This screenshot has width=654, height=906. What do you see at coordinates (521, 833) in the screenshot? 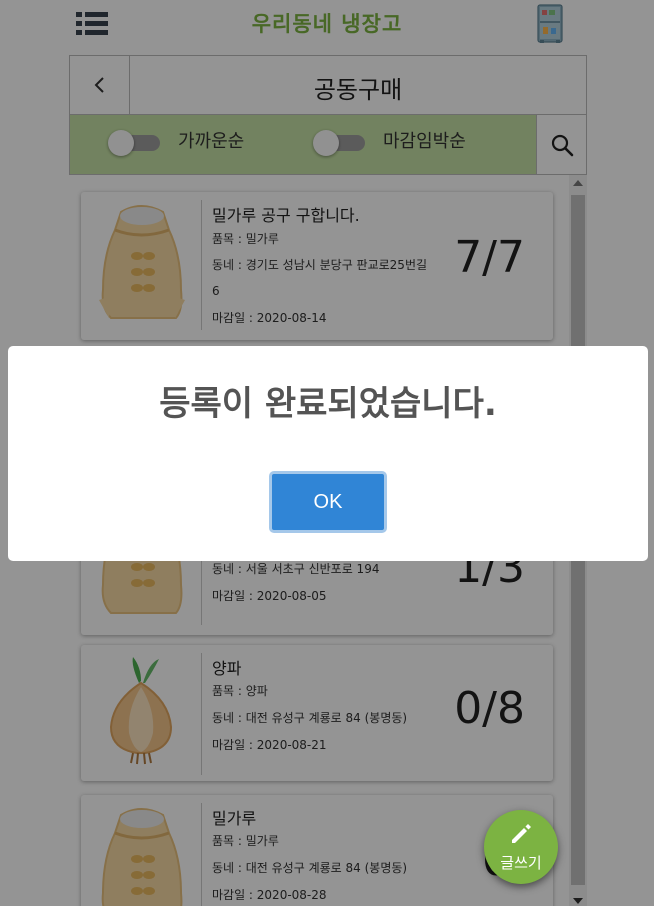
I see `pencil-icon` at bounding box center [521, 833].